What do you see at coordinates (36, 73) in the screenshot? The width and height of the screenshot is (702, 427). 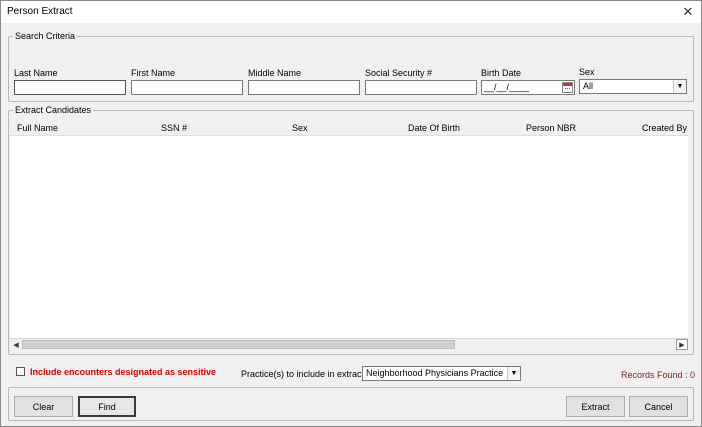 I see `last-name-label: Last Name` at bounding box center [36, 73].